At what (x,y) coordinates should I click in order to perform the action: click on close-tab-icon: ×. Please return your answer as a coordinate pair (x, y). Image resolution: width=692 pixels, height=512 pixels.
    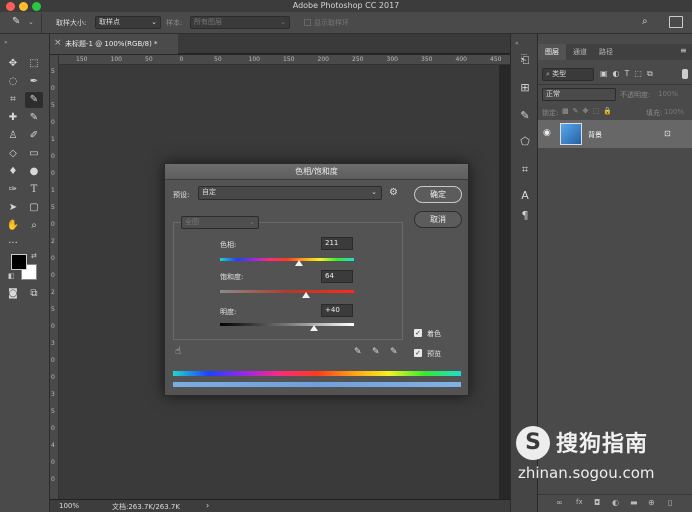
    Looking at the image, I should click on (58, 43).